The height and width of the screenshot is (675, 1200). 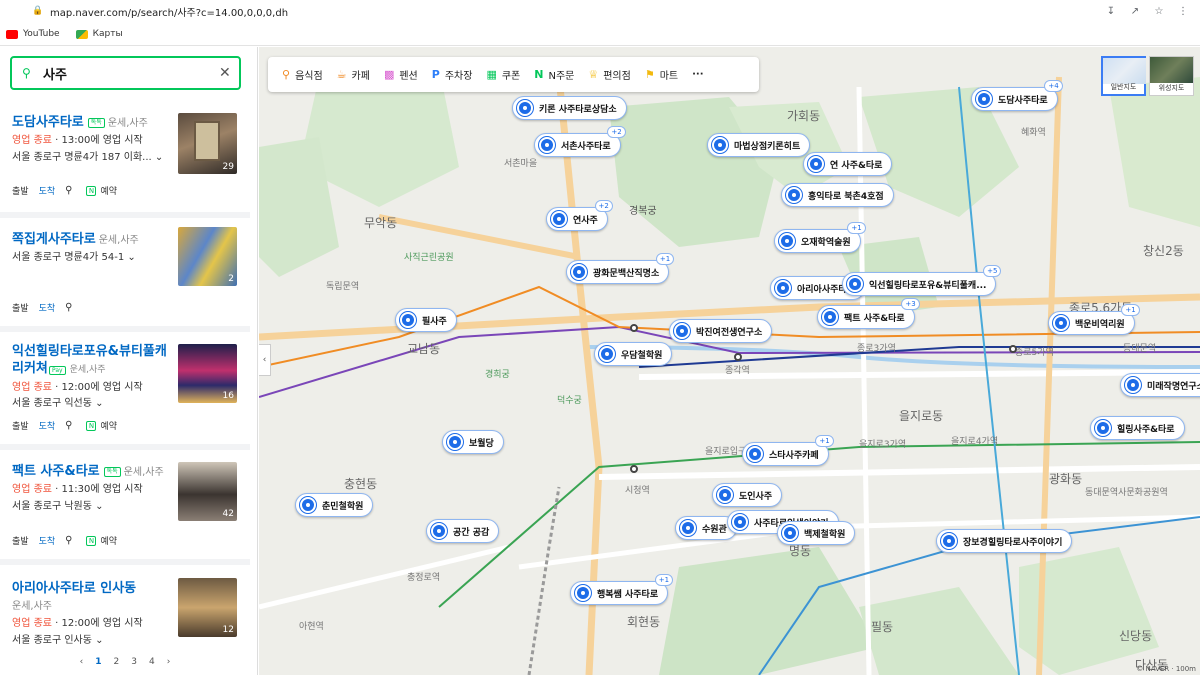 What do you see at coordinates (117, 662) in the screenshot?
I see `page-2: 2` at bounding box center [117, 662].